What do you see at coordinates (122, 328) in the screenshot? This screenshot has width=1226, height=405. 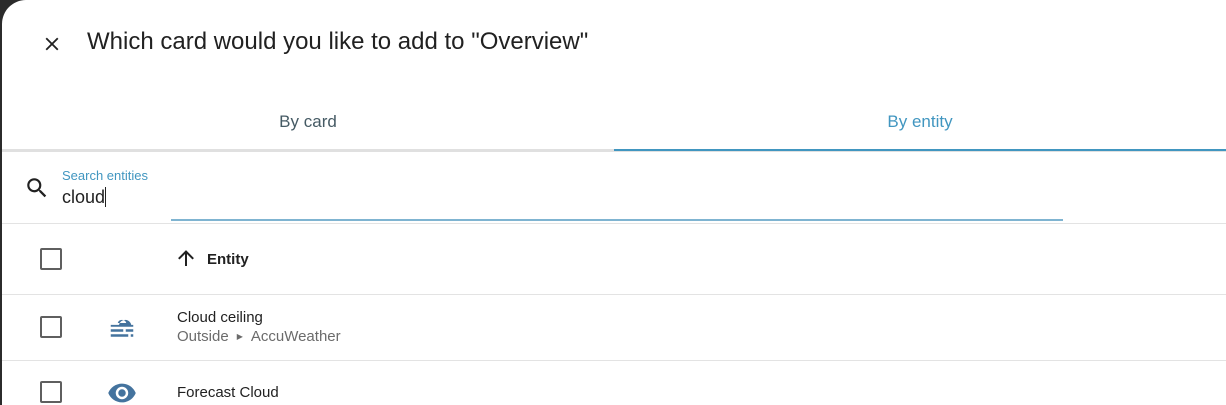 I see `weather-fog-icon` at bounding box center [122, 328].